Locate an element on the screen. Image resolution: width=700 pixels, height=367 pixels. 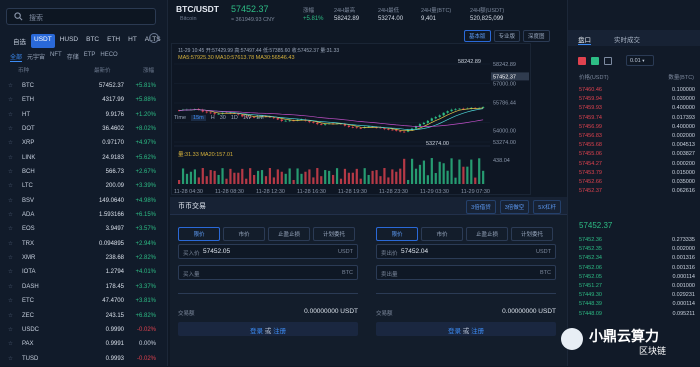
coin-row: ☆ ADA 1.593166 +6.15% is located at coordinates (82, 216).